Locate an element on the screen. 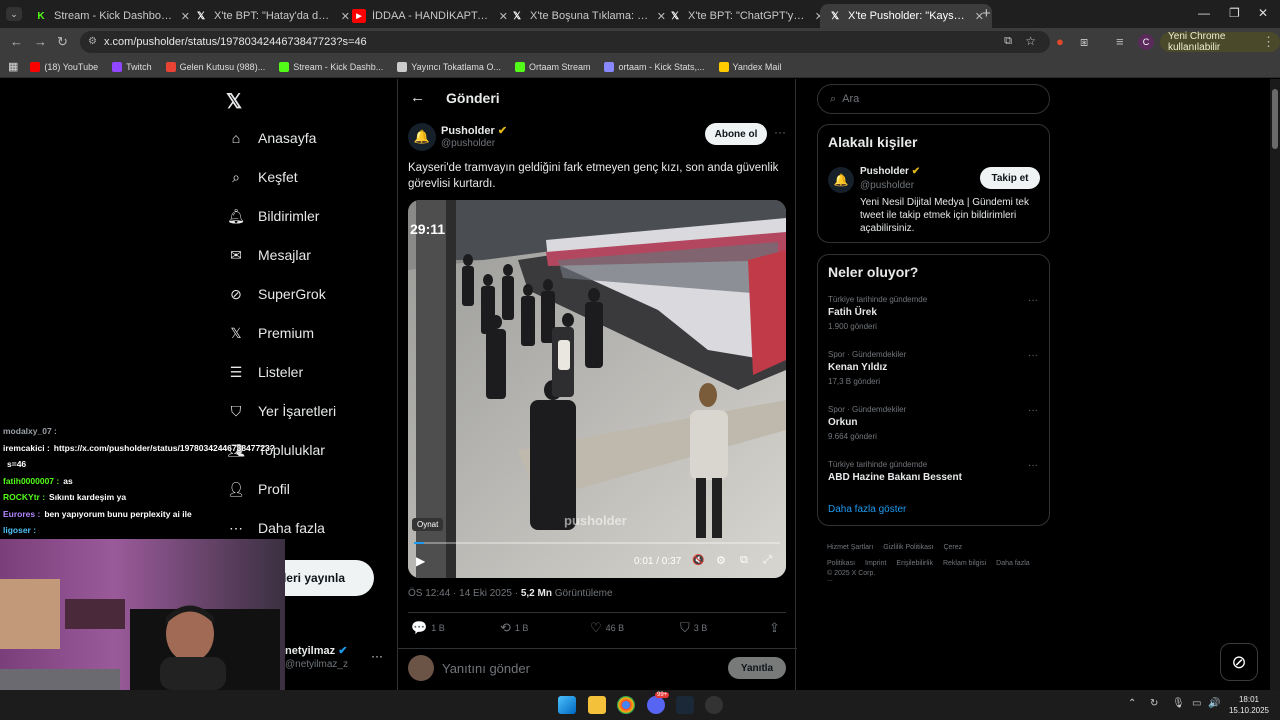 Image resolution: width=1280 pixels, height=720 pixels. reload-icon: ↻ is located at coordinates (62, 42).